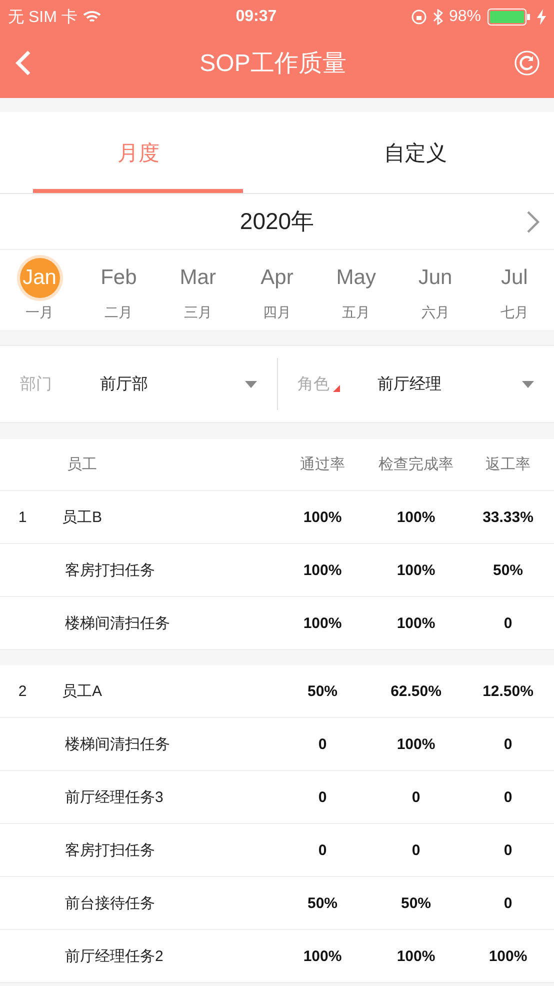  What do you see at coordinates (114, 956) in the screenshot?
I see `task-name: 前厅经理任务2` at bounding box center [114, 956].